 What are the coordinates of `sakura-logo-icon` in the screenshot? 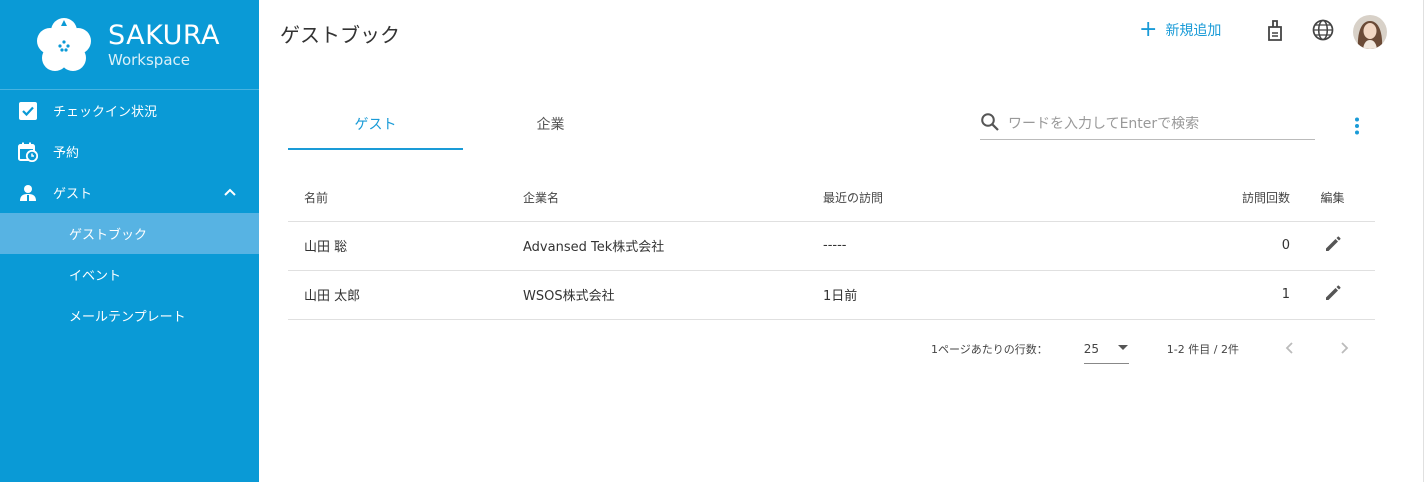 It's located at (64, 44).